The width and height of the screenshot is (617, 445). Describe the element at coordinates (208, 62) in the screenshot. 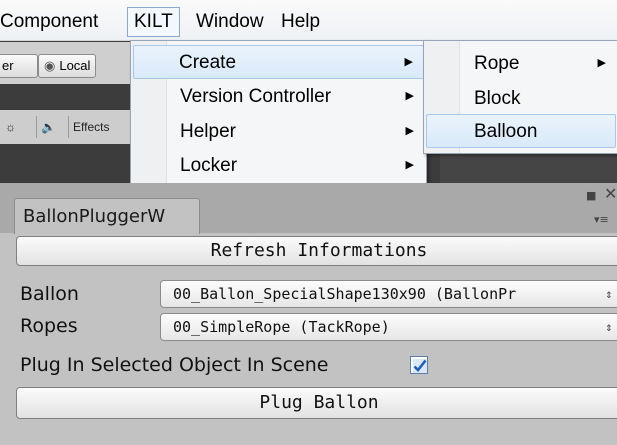

I see `menu-item-create-label: Create` at that location.